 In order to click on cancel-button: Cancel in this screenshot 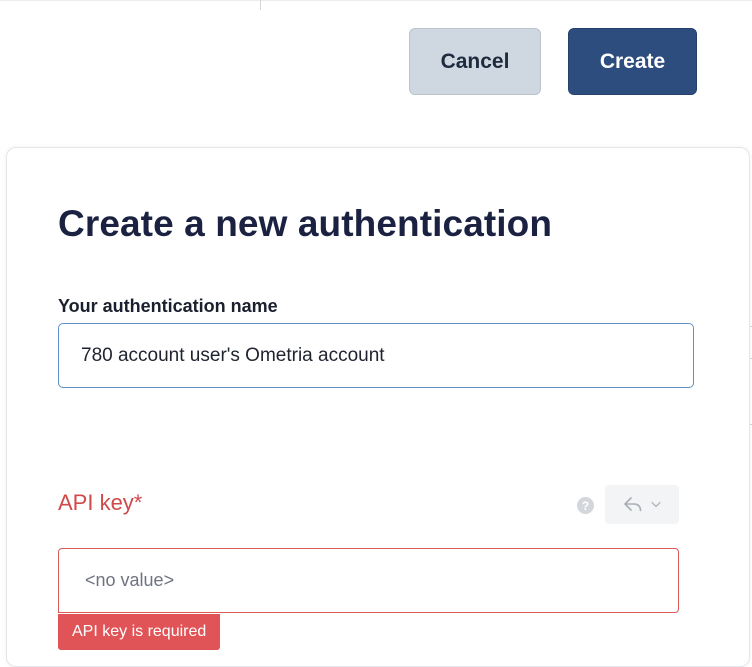, I will do `click(475, 61)`.